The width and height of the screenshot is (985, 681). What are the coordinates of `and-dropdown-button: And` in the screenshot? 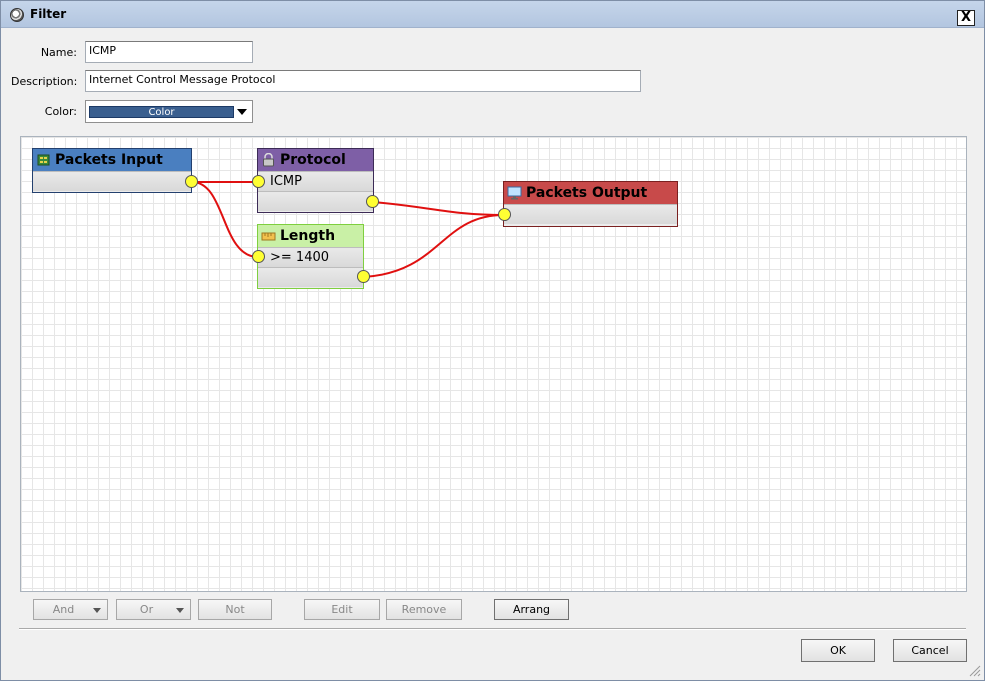 It's located at (70, 609).